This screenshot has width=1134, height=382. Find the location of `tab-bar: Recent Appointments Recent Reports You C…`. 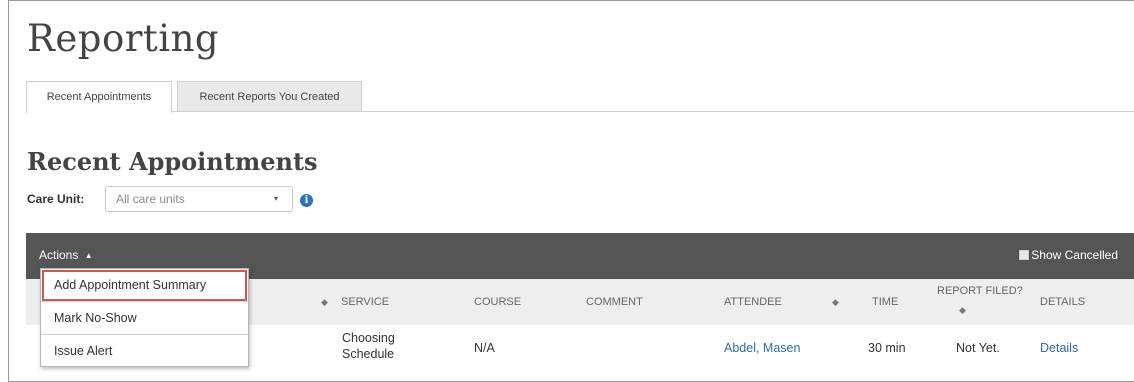

tab-bar: Recent Appointments Recent Reports You C… is located at coordinates (580, 97).